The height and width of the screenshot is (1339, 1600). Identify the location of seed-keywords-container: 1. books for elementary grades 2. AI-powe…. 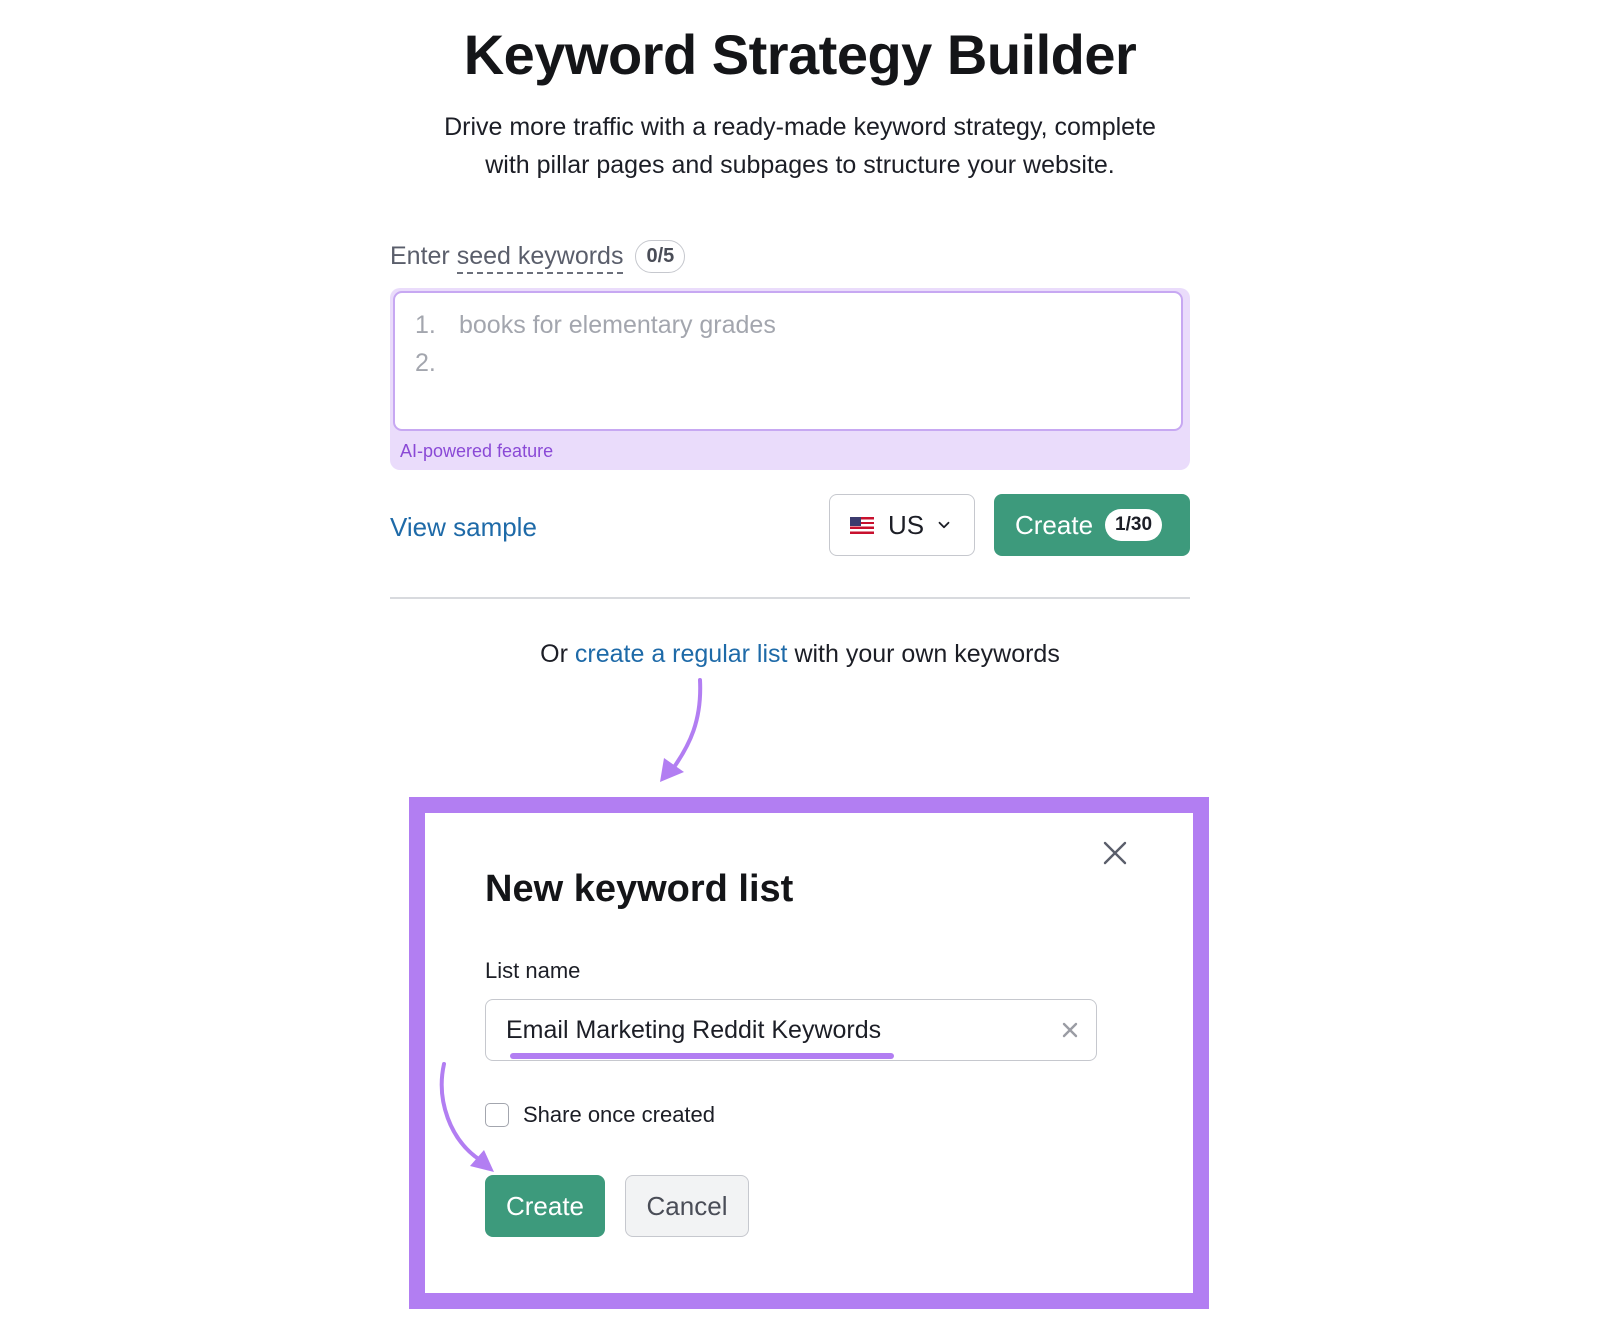
(790, 379).